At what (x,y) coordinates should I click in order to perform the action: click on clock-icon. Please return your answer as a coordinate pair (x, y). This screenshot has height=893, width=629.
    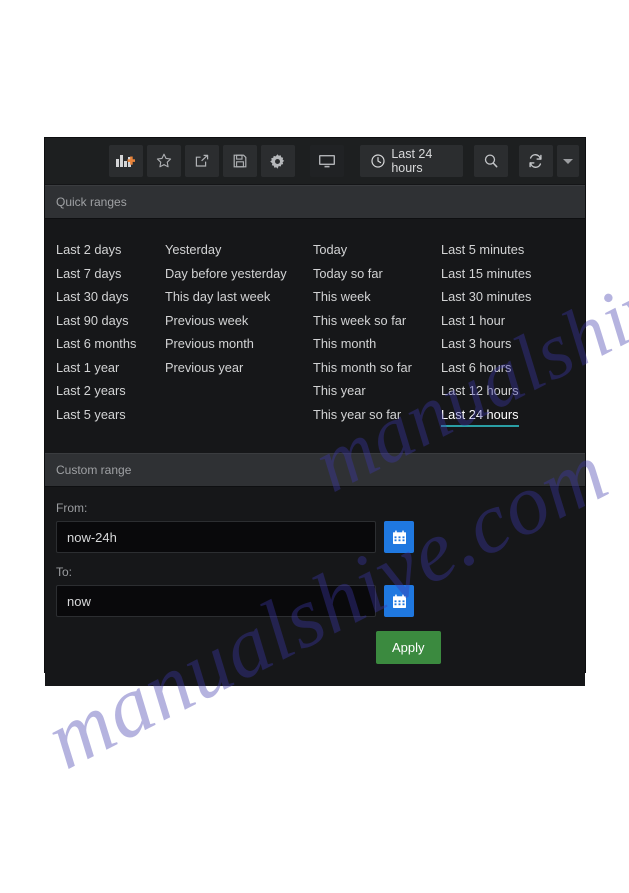
    Looking at the image, I should click on (378, 161).